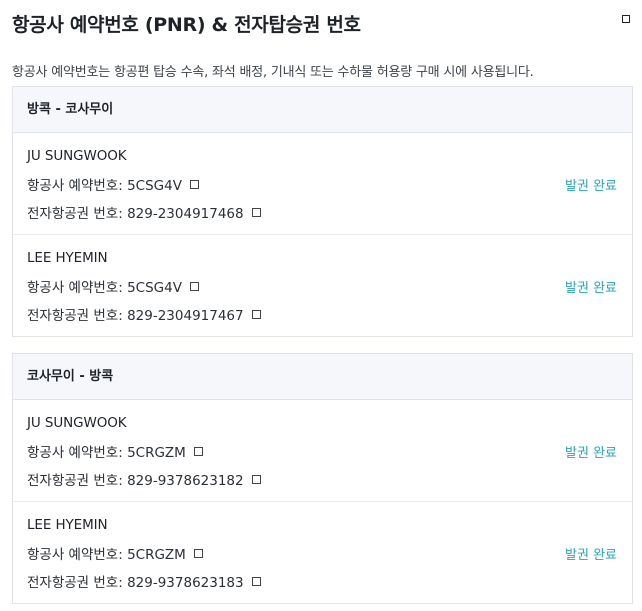  I want to click on ticket-line: 전자항공권 번호: 829-2304917467, so click(144, 314).